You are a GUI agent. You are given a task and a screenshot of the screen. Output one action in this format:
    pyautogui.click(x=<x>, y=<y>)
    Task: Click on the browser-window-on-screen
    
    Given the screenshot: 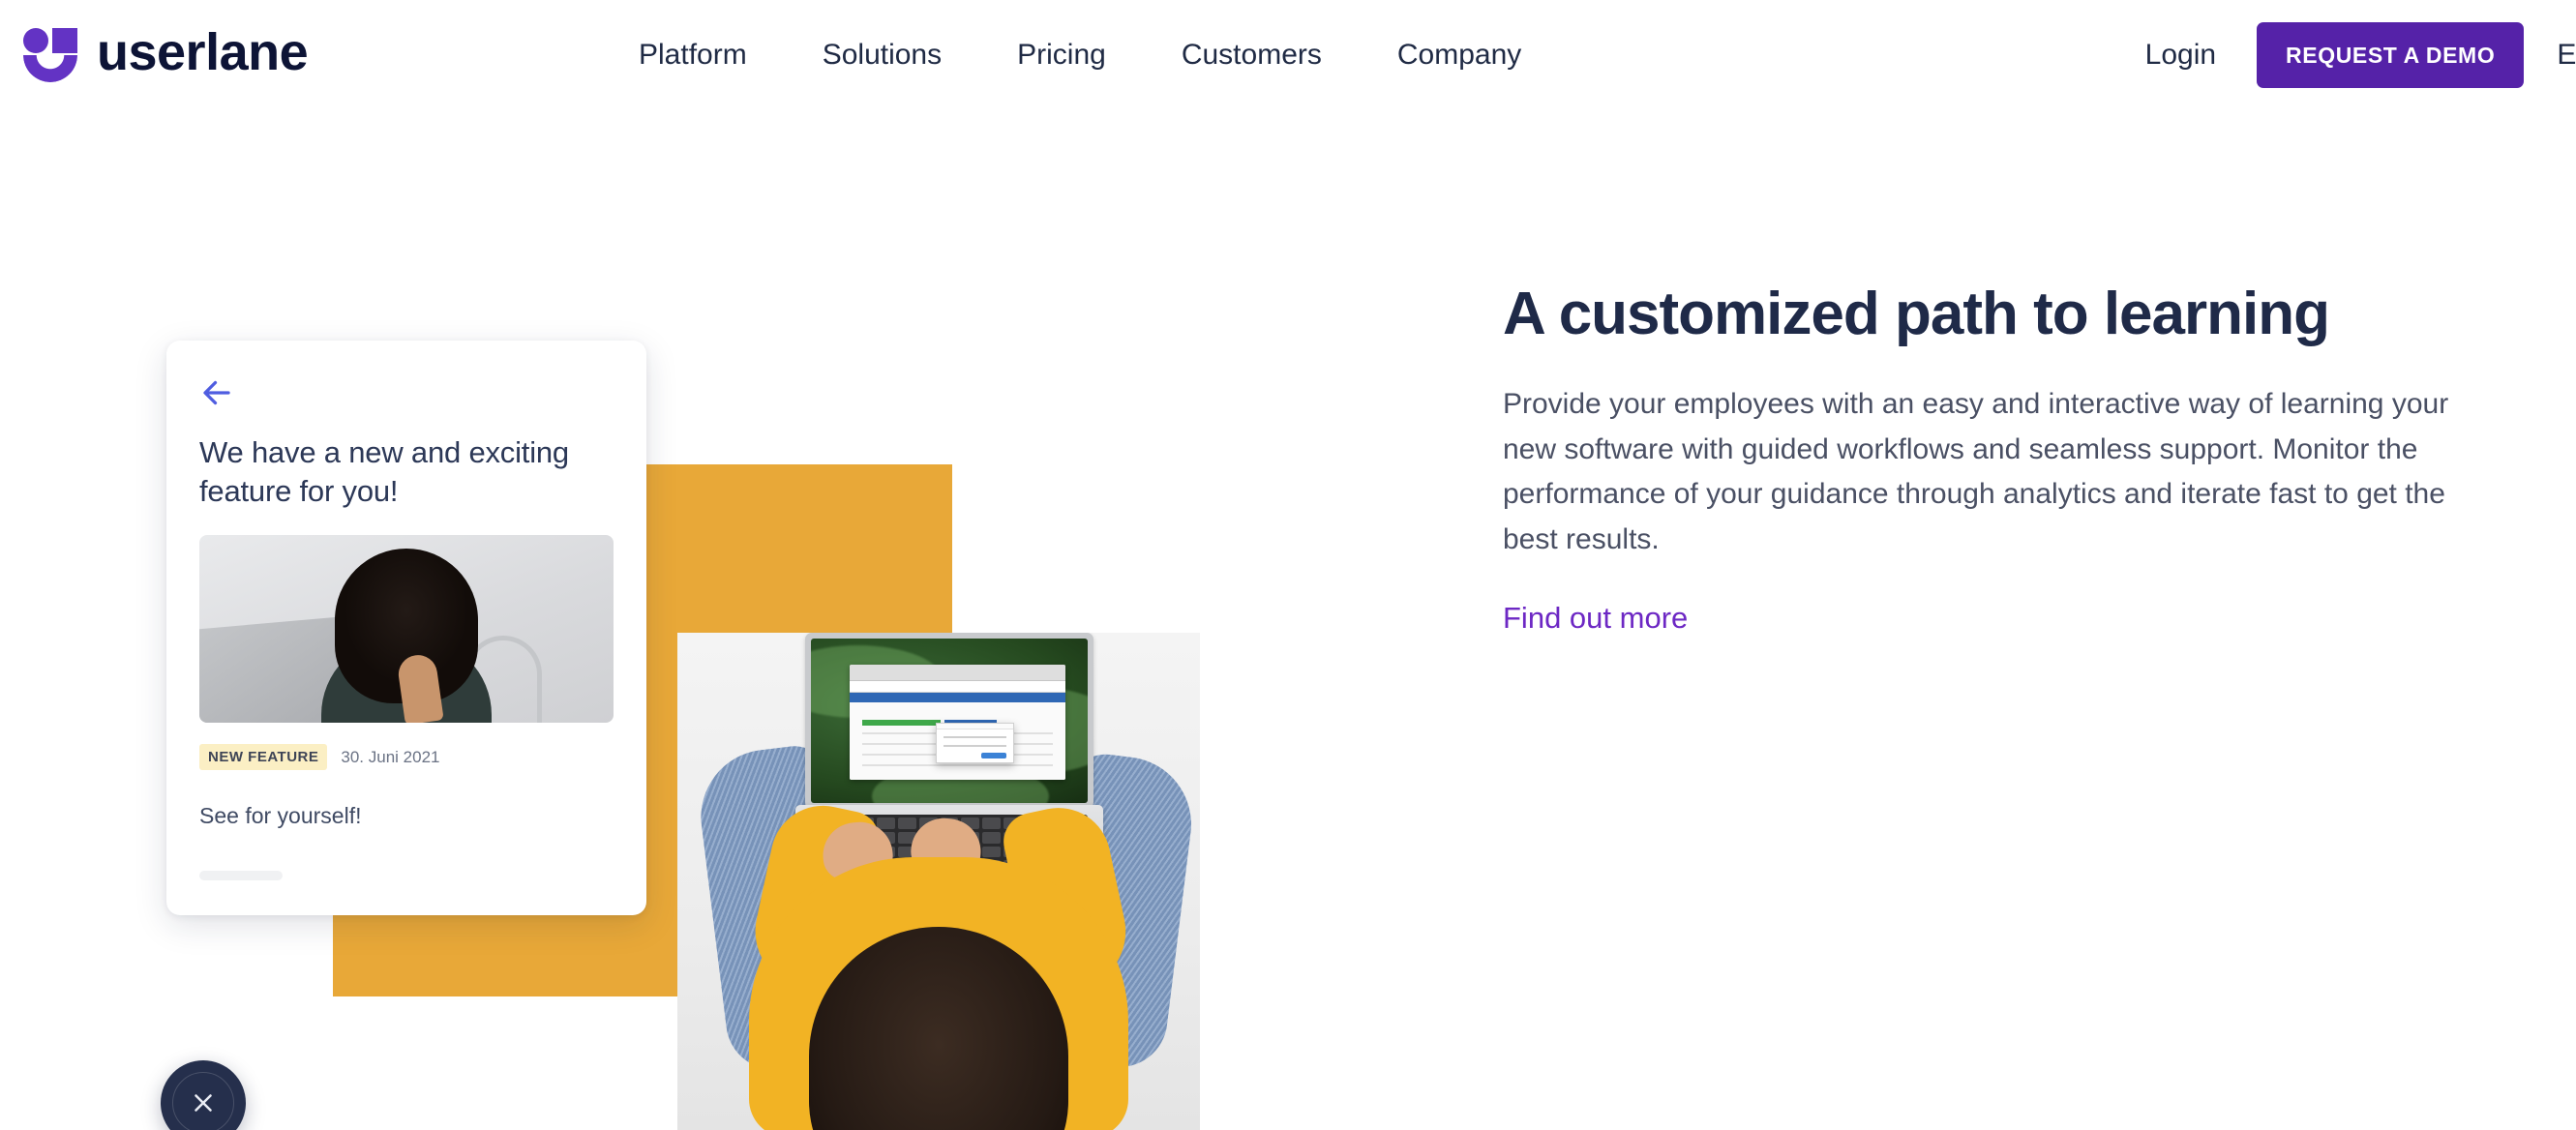 What is the action you would take?
    pyautogui.click(x=958, y=723)
    